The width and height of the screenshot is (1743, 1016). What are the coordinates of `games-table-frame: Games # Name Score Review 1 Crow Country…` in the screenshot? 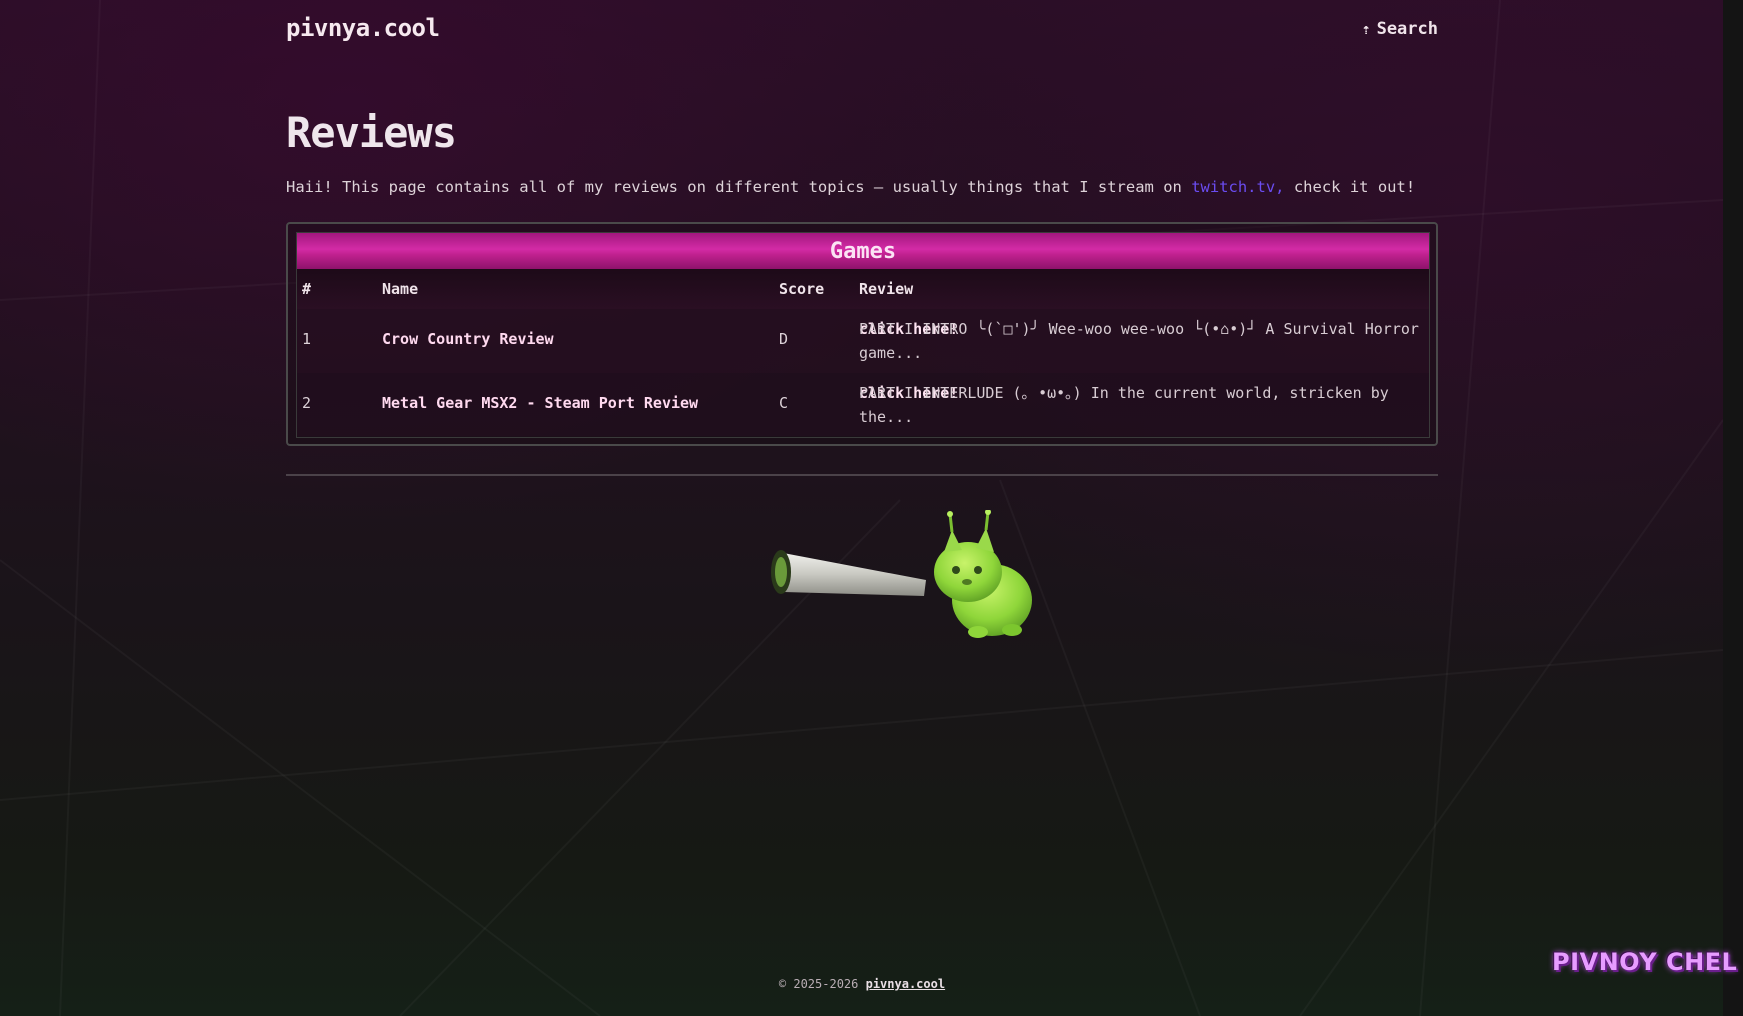 It's located at (862, 334).